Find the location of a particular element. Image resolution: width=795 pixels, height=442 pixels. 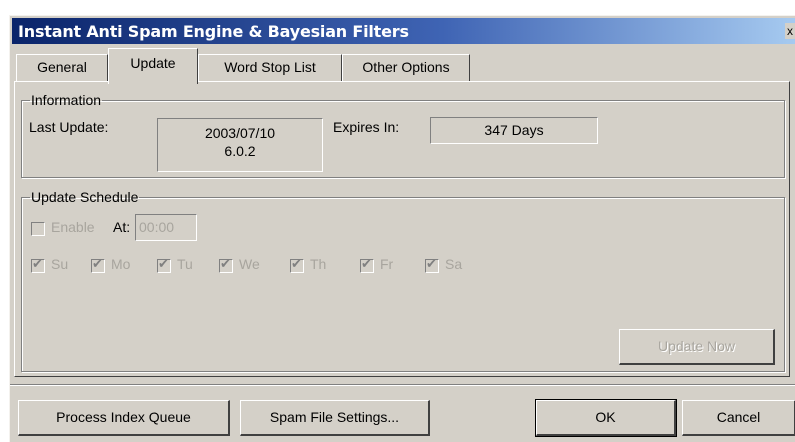

day-checkbox-sa: ✔ is located at coordinates (432, 264).